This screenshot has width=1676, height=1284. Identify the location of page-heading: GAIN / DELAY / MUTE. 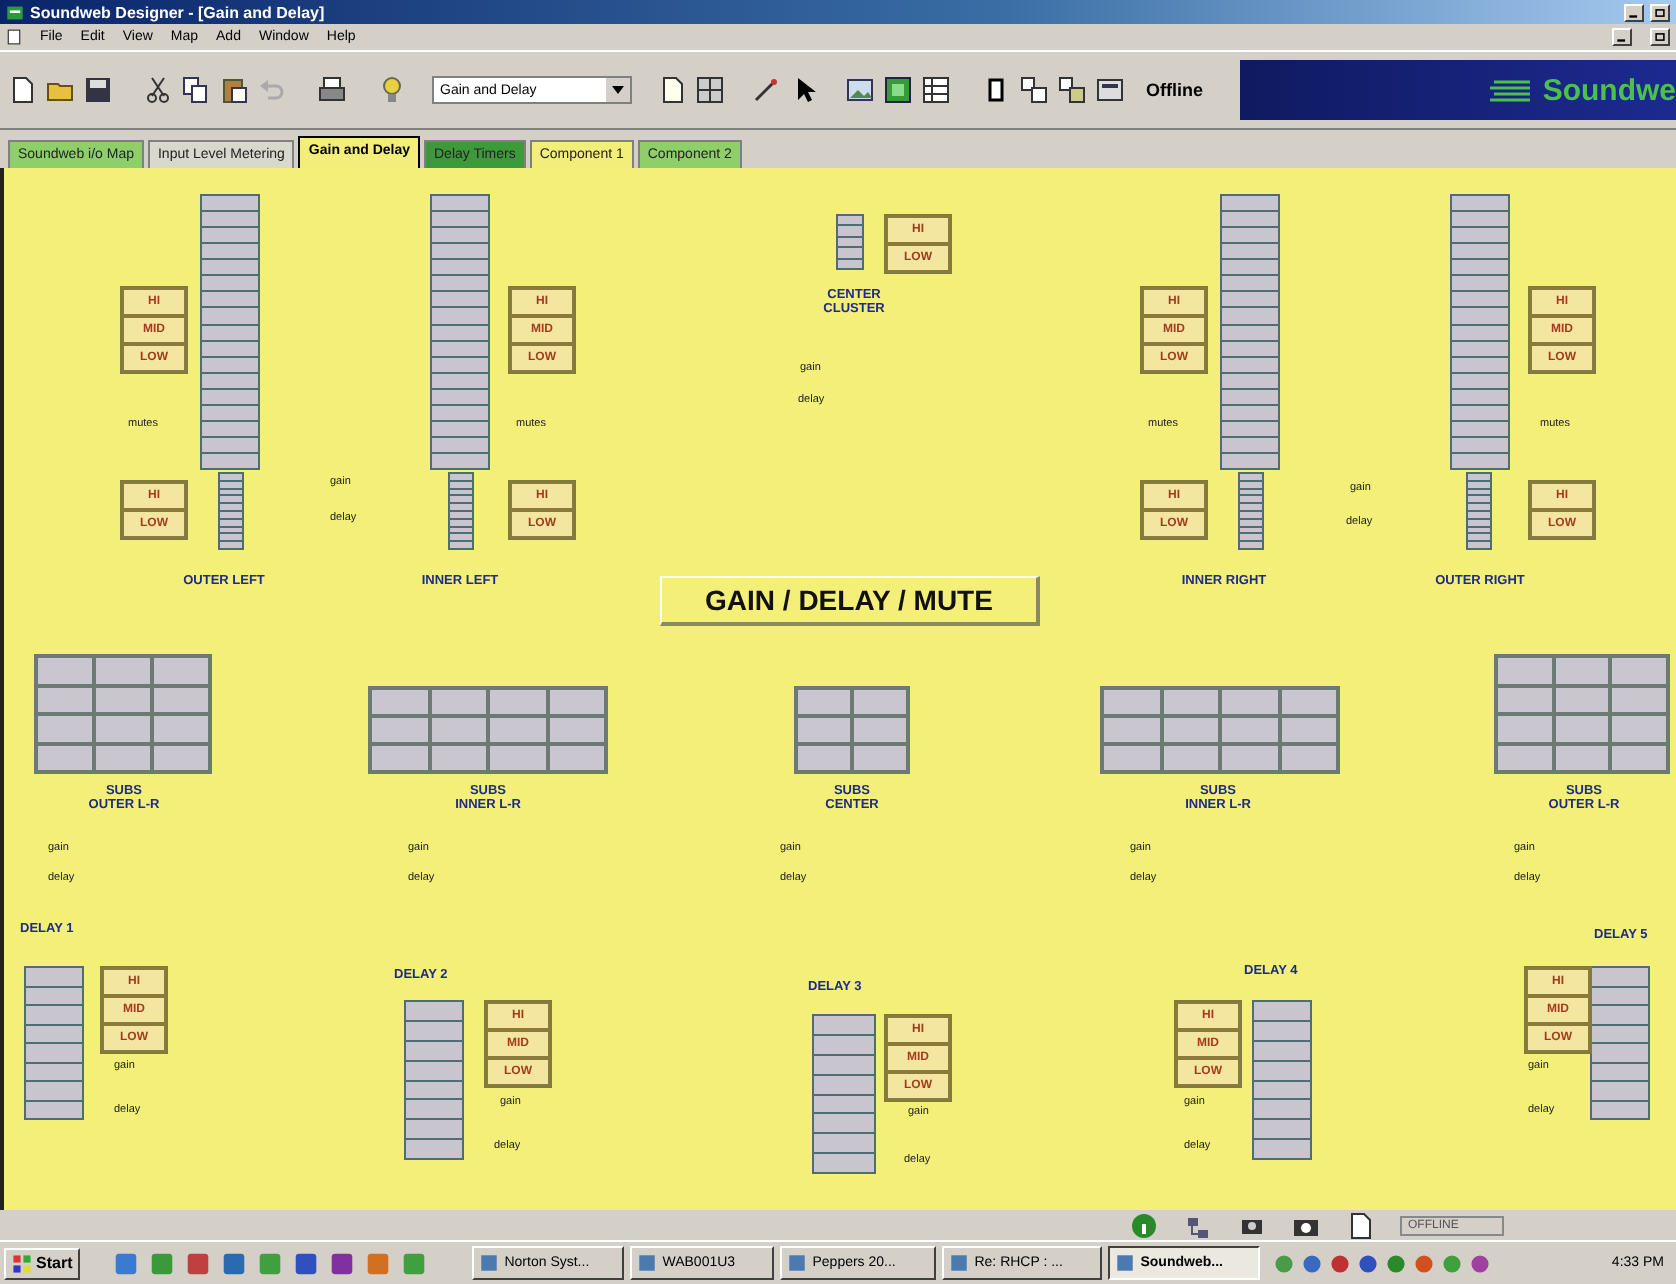
(850, 601).